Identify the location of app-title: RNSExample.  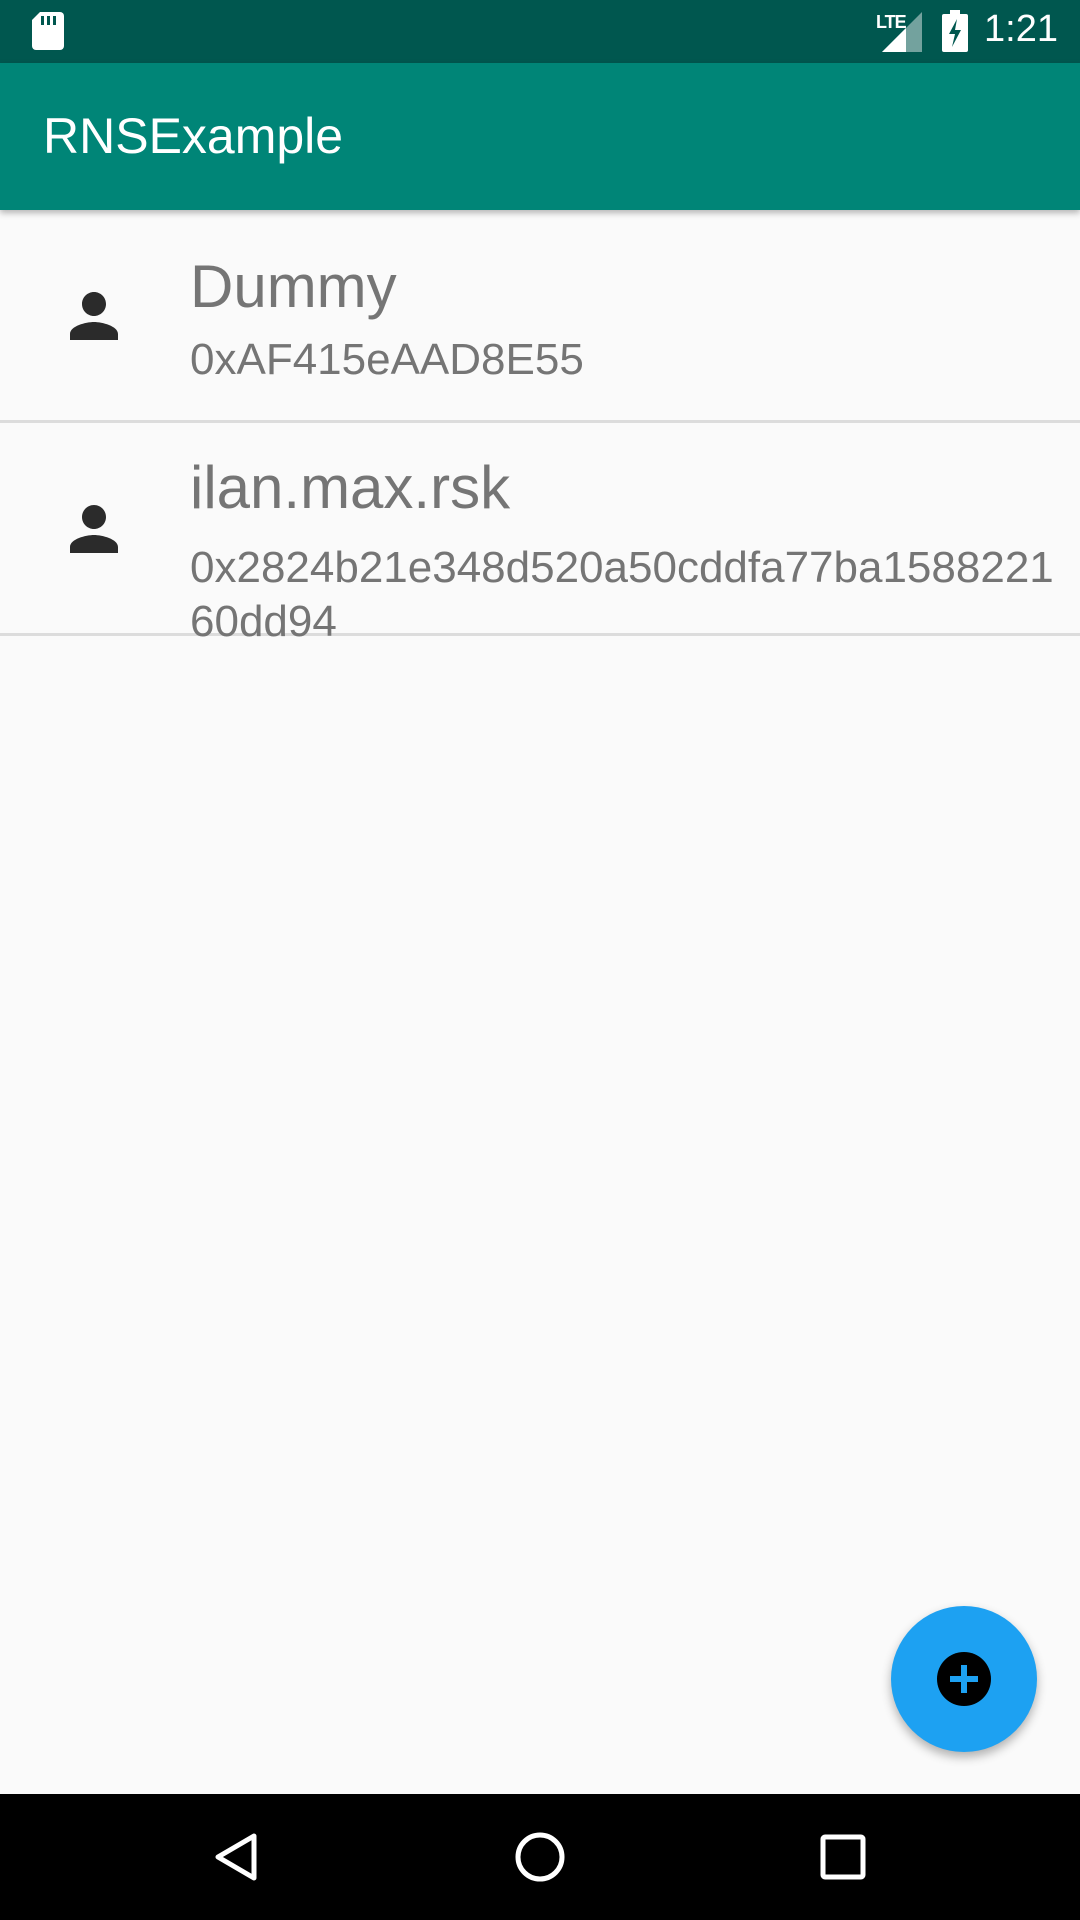
(193, 136).